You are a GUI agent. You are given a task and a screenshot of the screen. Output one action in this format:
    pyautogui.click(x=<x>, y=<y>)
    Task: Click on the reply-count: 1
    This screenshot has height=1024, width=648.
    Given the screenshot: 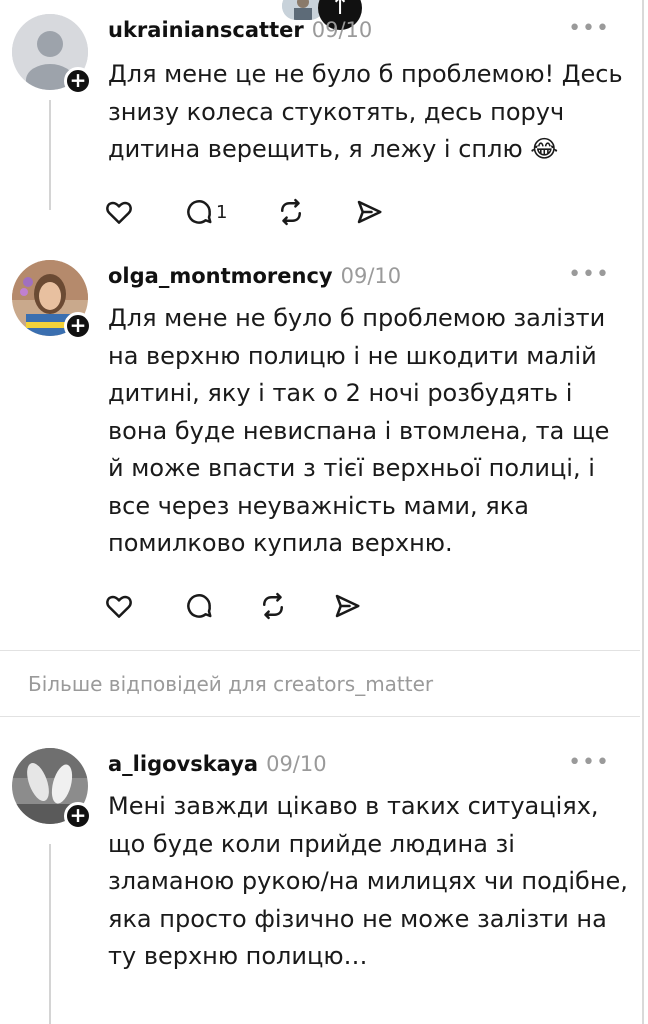 What is the action you would take?
    pyautogui.click(x=222, y=212)
    